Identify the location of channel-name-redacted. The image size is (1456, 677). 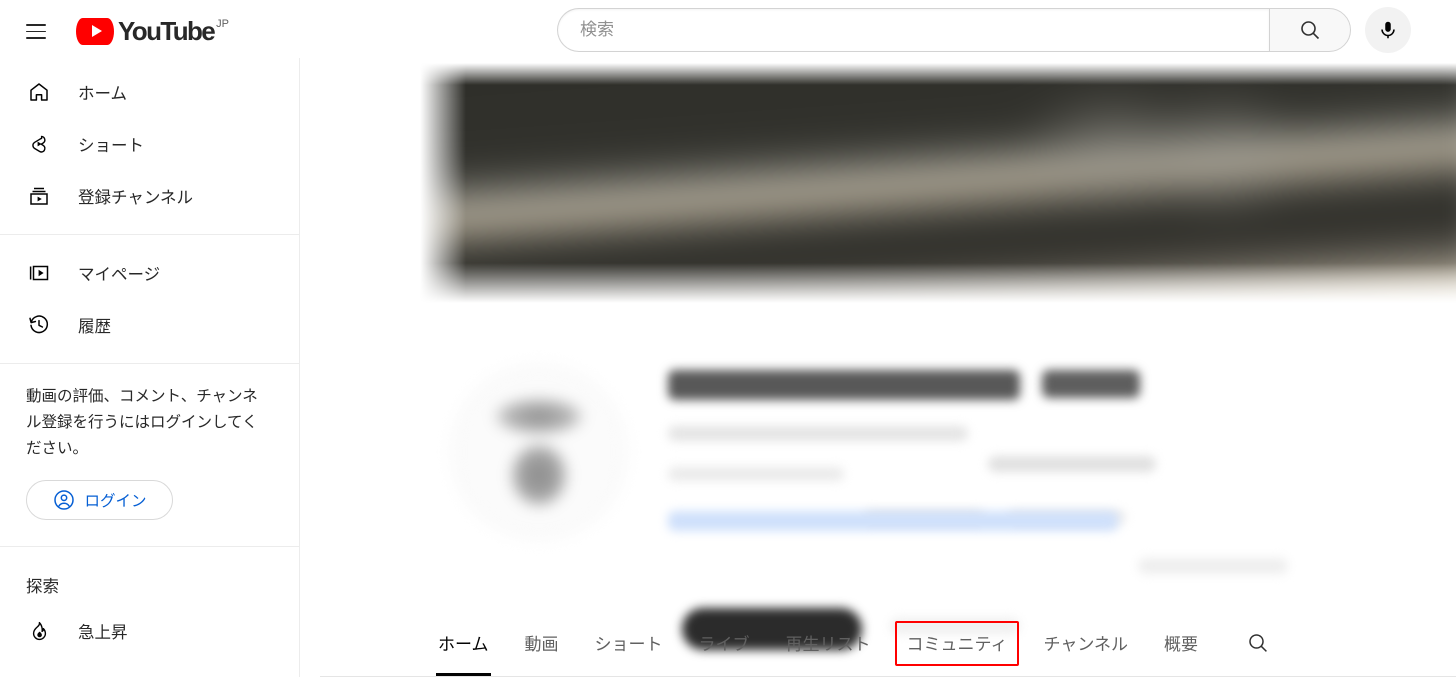
(844, 385).